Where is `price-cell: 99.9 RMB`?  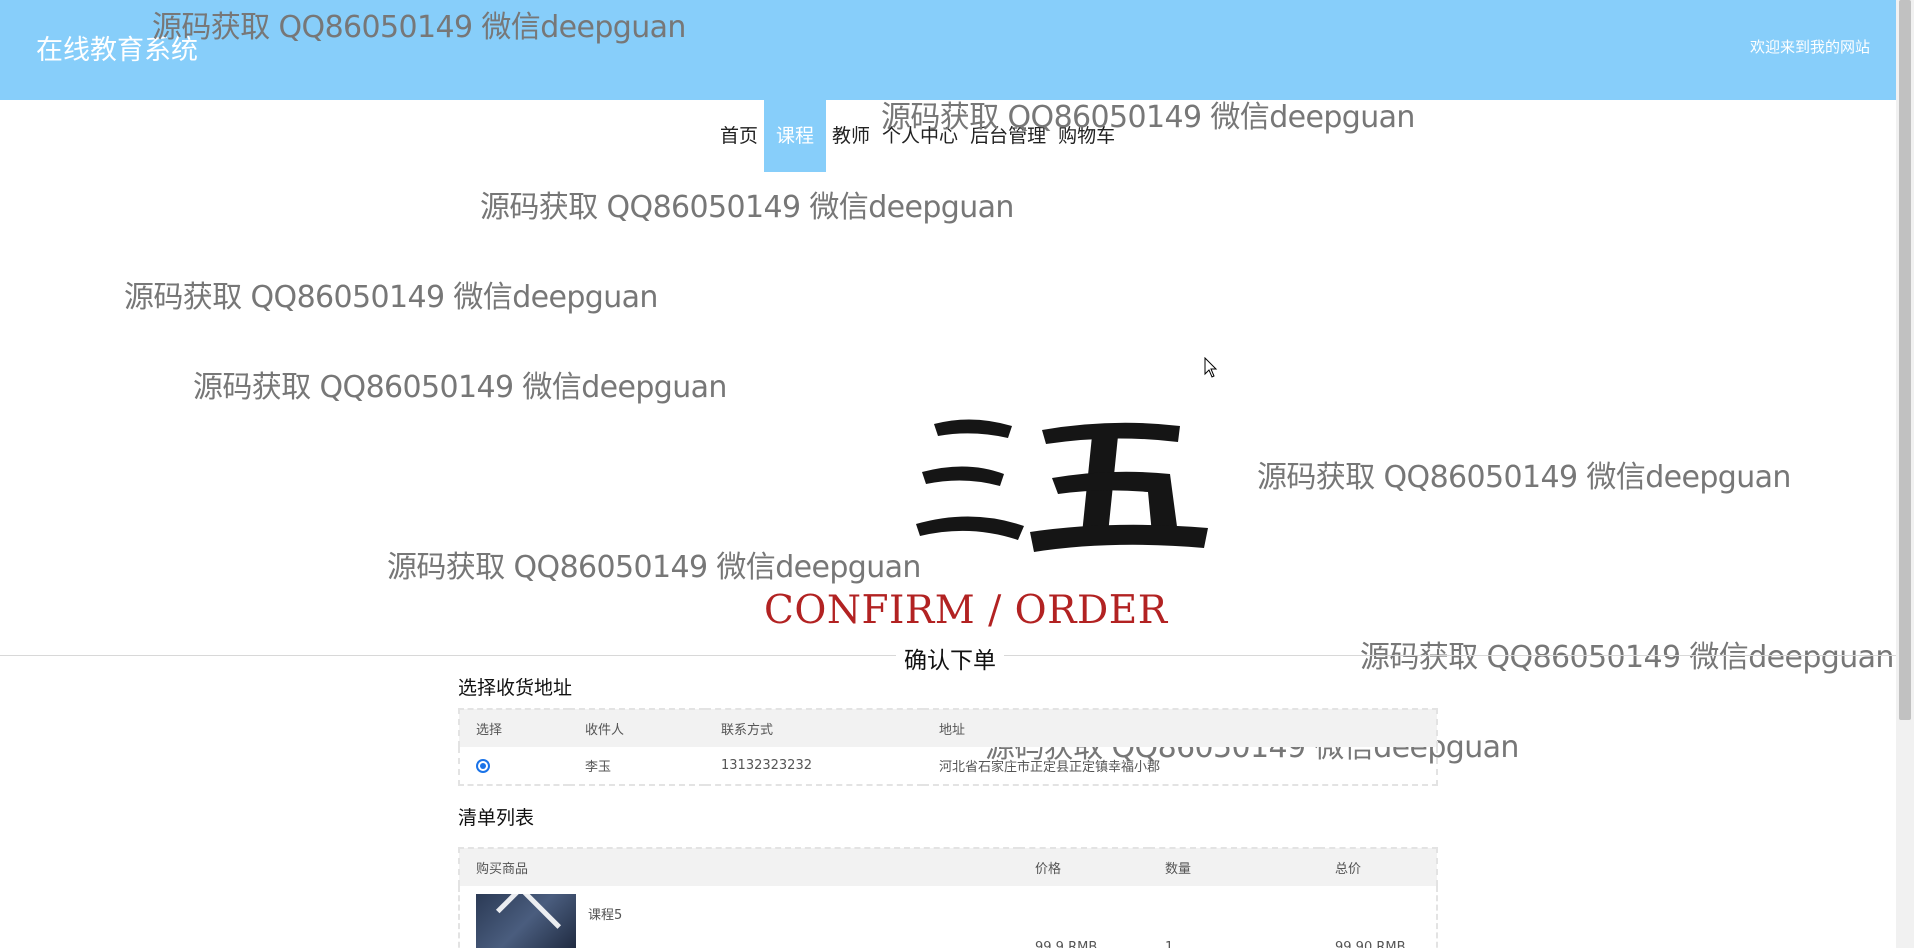 price-cell: 99.9 RMB is located at coordinates (1066, 944).